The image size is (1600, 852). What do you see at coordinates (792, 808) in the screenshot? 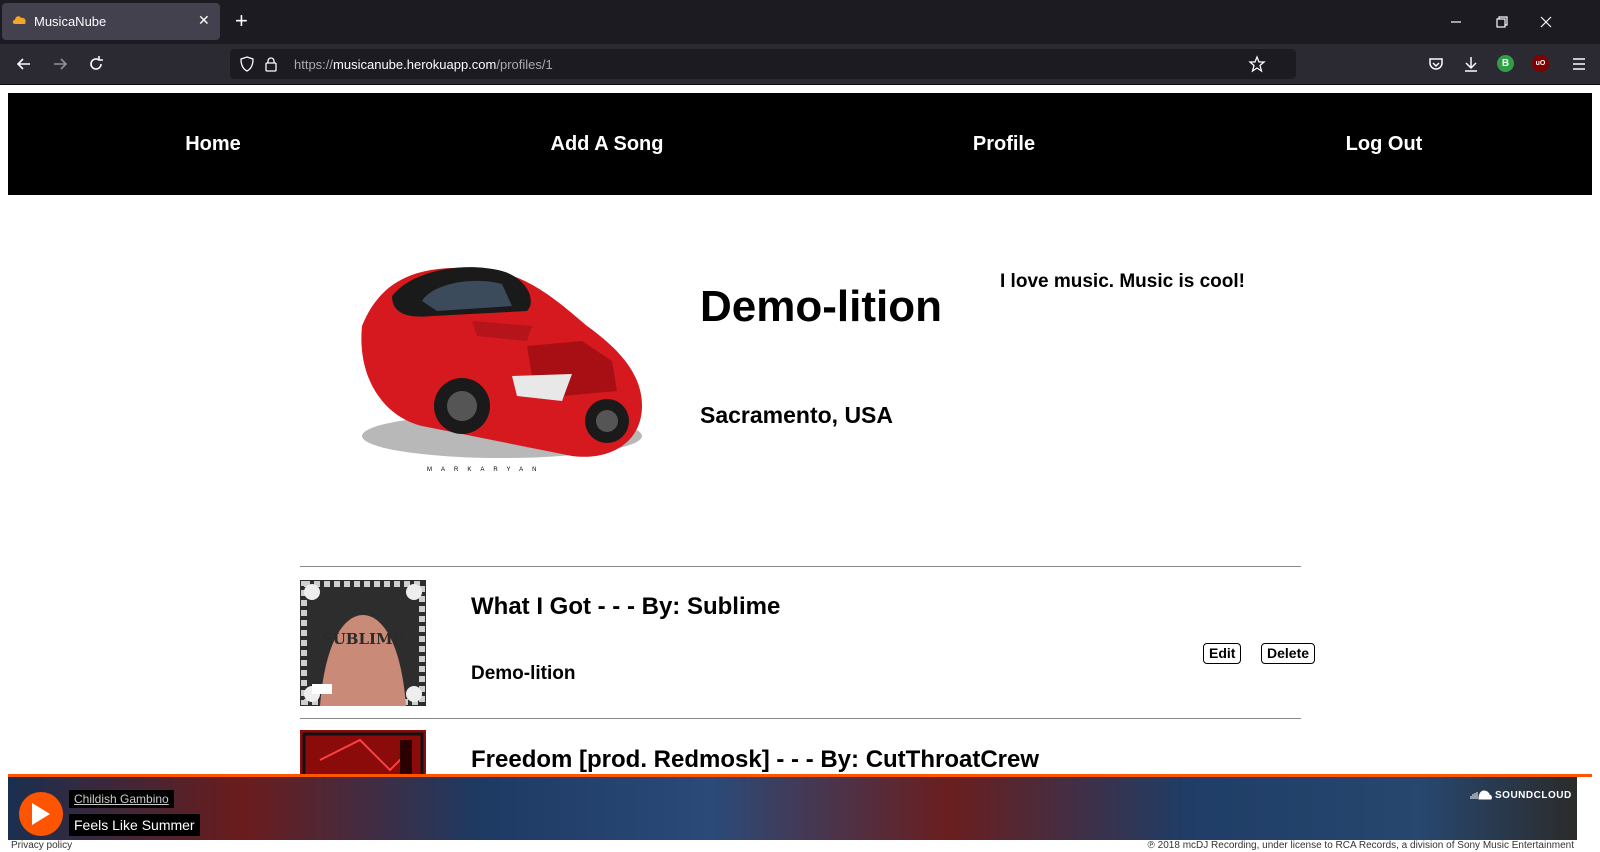
I see `player-artwork-background` at bounding box center [792, 808].